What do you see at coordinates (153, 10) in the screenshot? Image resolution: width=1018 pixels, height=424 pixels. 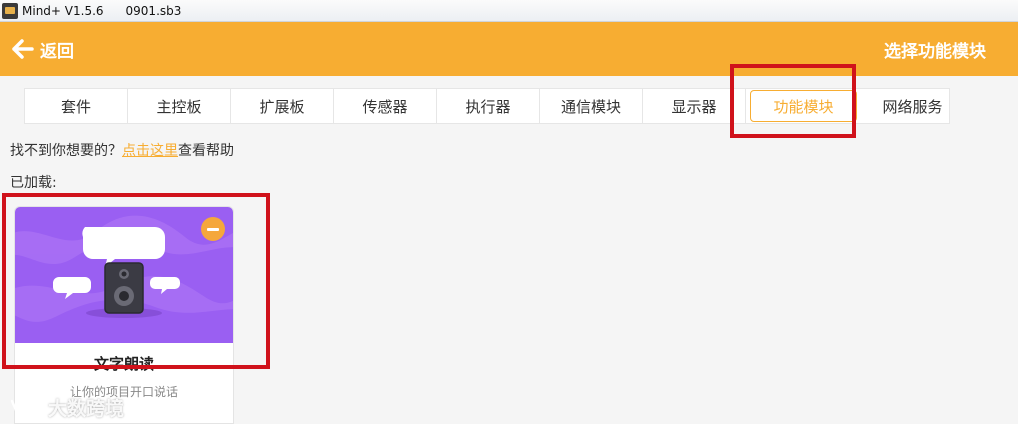 I see `file-name: 0901.sb3` at bounding box center [153, 10].